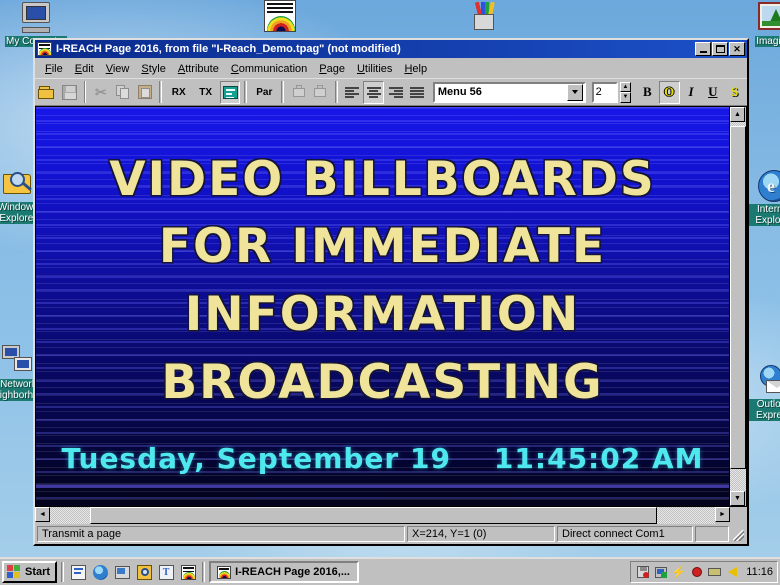 Image resolution: width=780 pixels, height=585 pixels. What do you see at coordinates (767, 41) in the screenshot?
I see `desktop-icon-label: Imaging` at bounding box center [767, 41].